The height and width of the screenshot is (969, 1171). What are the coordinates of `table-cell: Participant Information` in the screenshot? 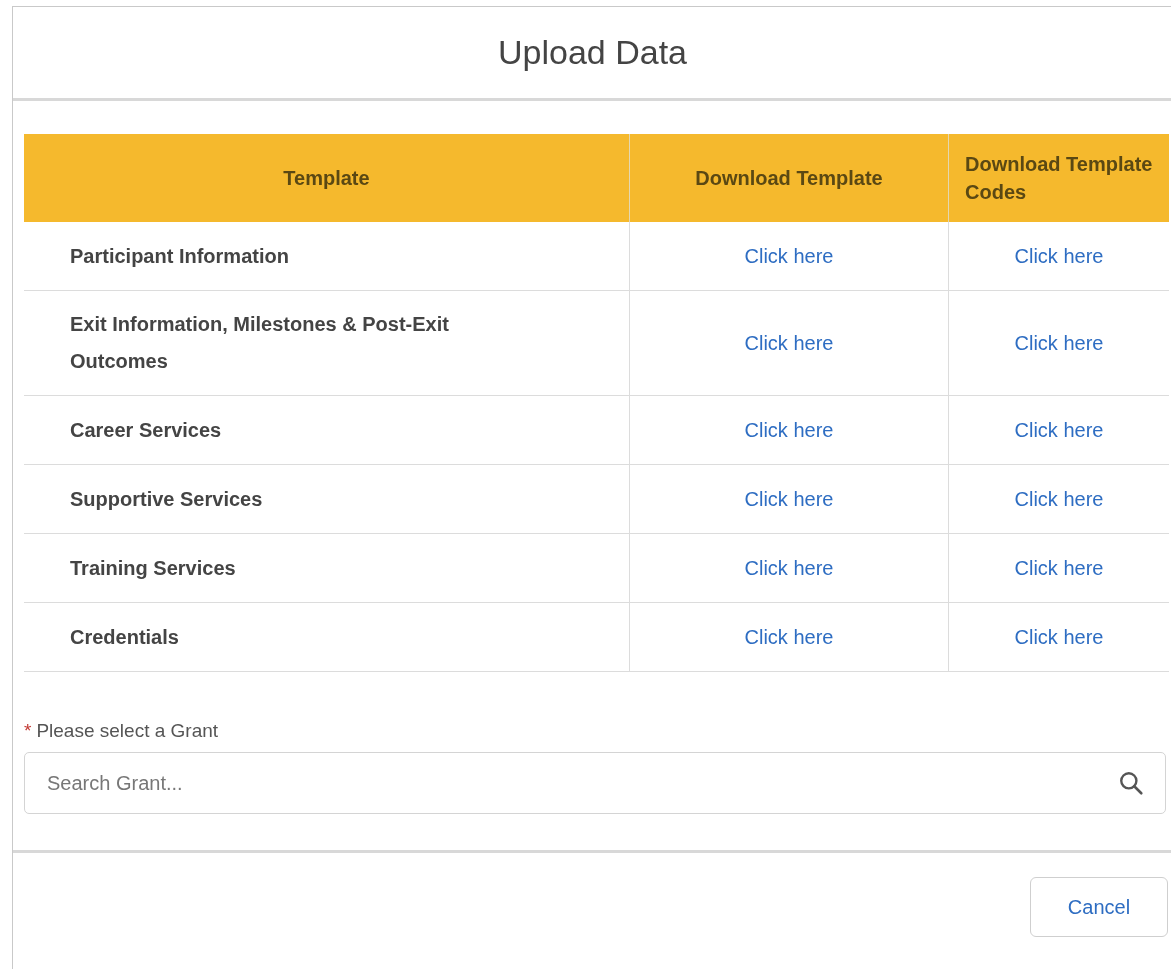 It's located at (327, 256).